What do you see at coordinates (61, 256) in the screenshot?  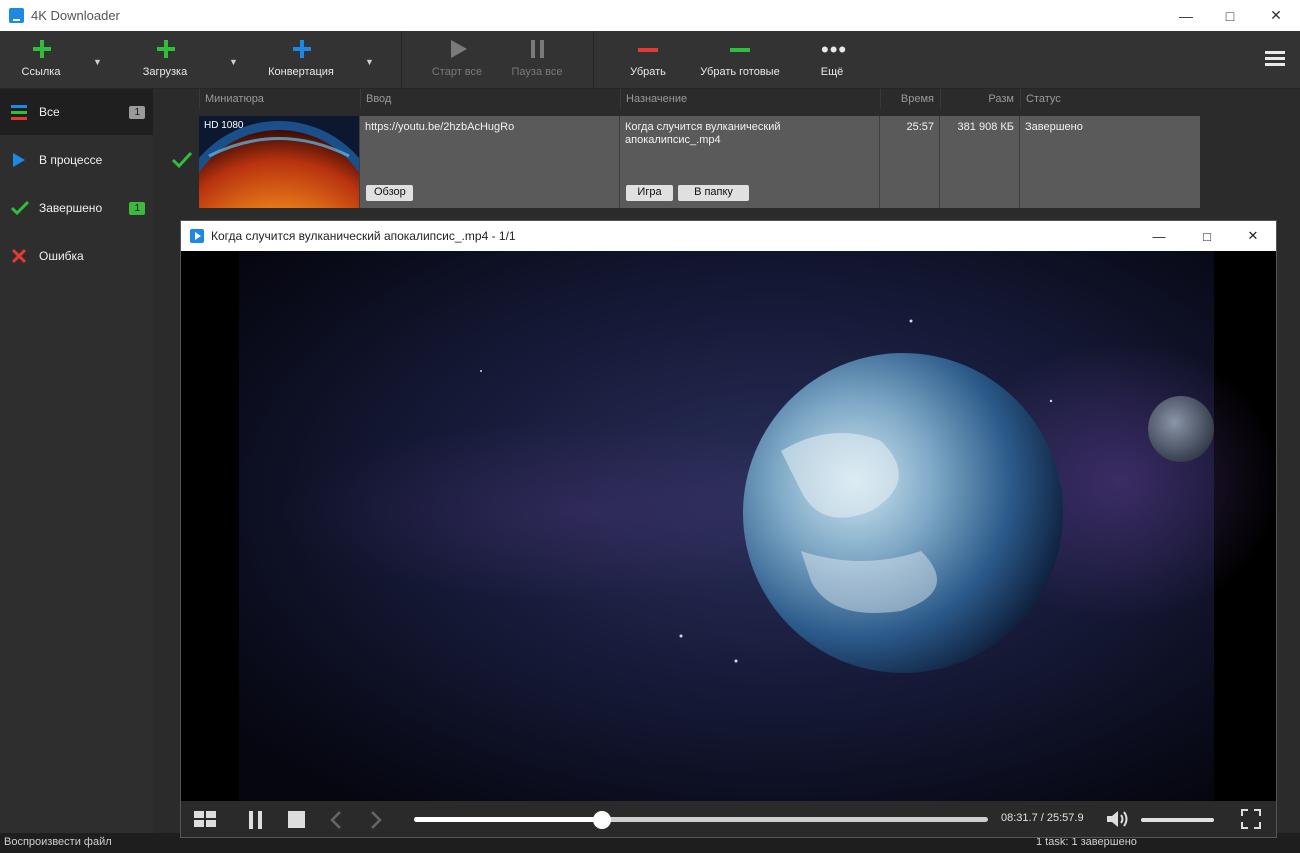 I see `sidebar-item-label: Ошибка` at bounding box center [61, 256].